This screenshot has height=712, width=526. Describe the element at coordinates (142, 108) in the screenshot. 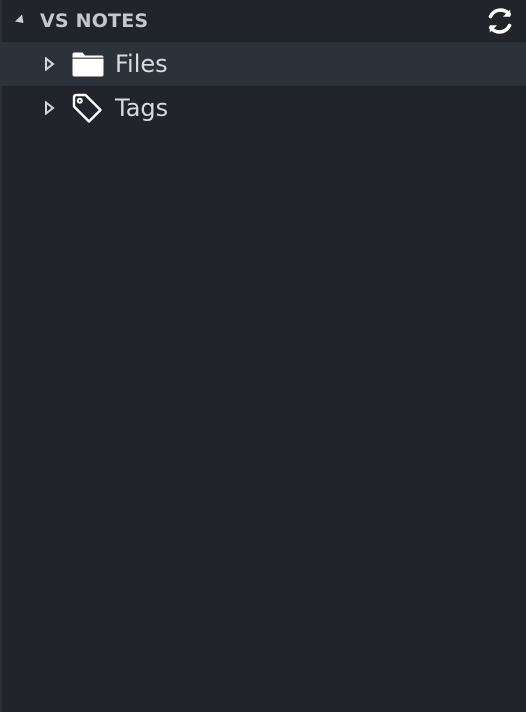

I see `tree-item-label: Tags` at that location.